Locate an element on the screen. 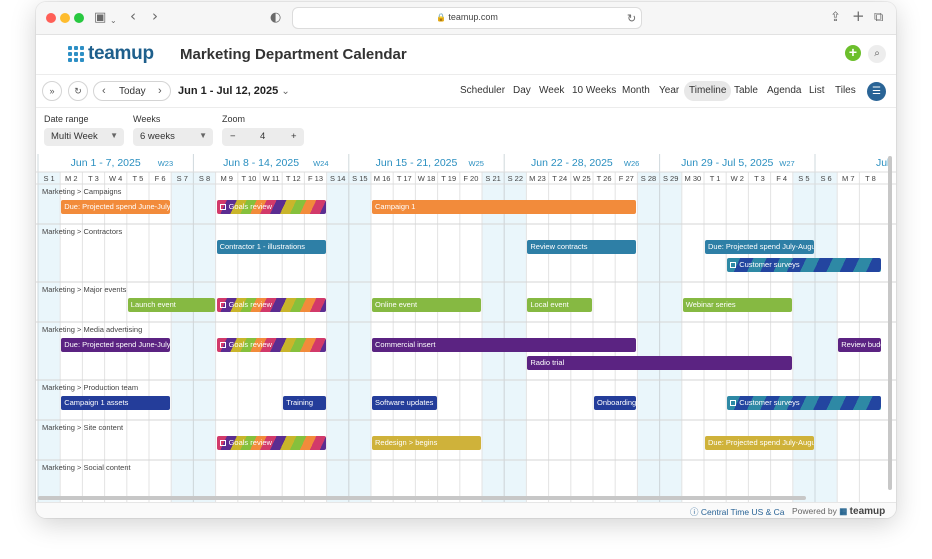 The image size is (932, 559). row-label: Marketing > Production team is located at coordinates (90, 387).